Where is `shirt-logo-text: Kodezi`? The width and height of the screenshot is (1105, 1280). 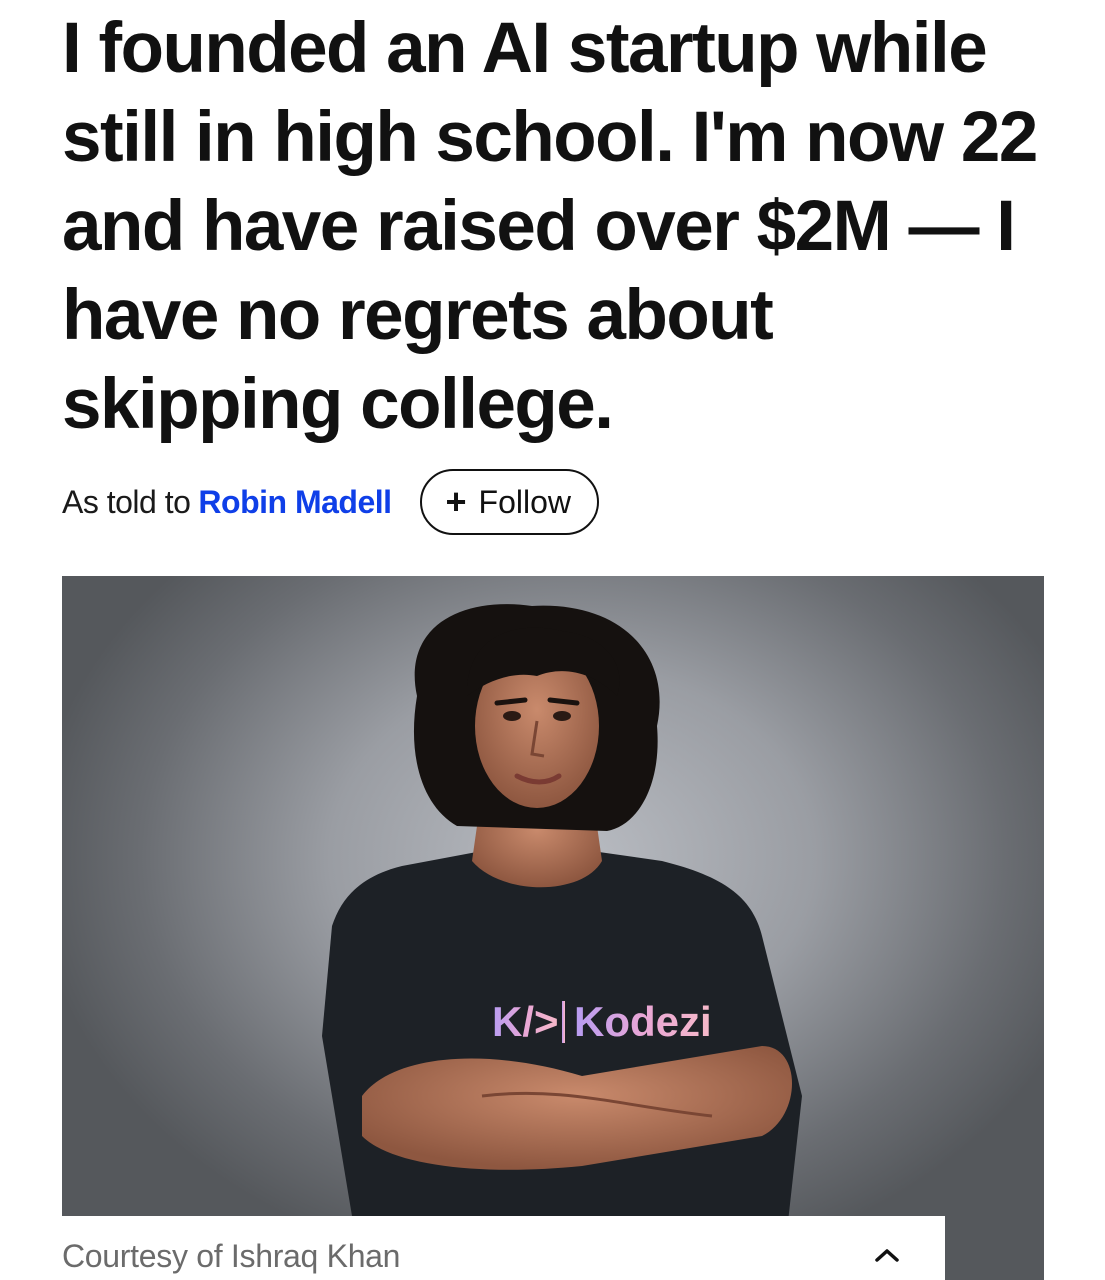 shirt-logo-text: Kodezi is located at coordinates (643, 1021).